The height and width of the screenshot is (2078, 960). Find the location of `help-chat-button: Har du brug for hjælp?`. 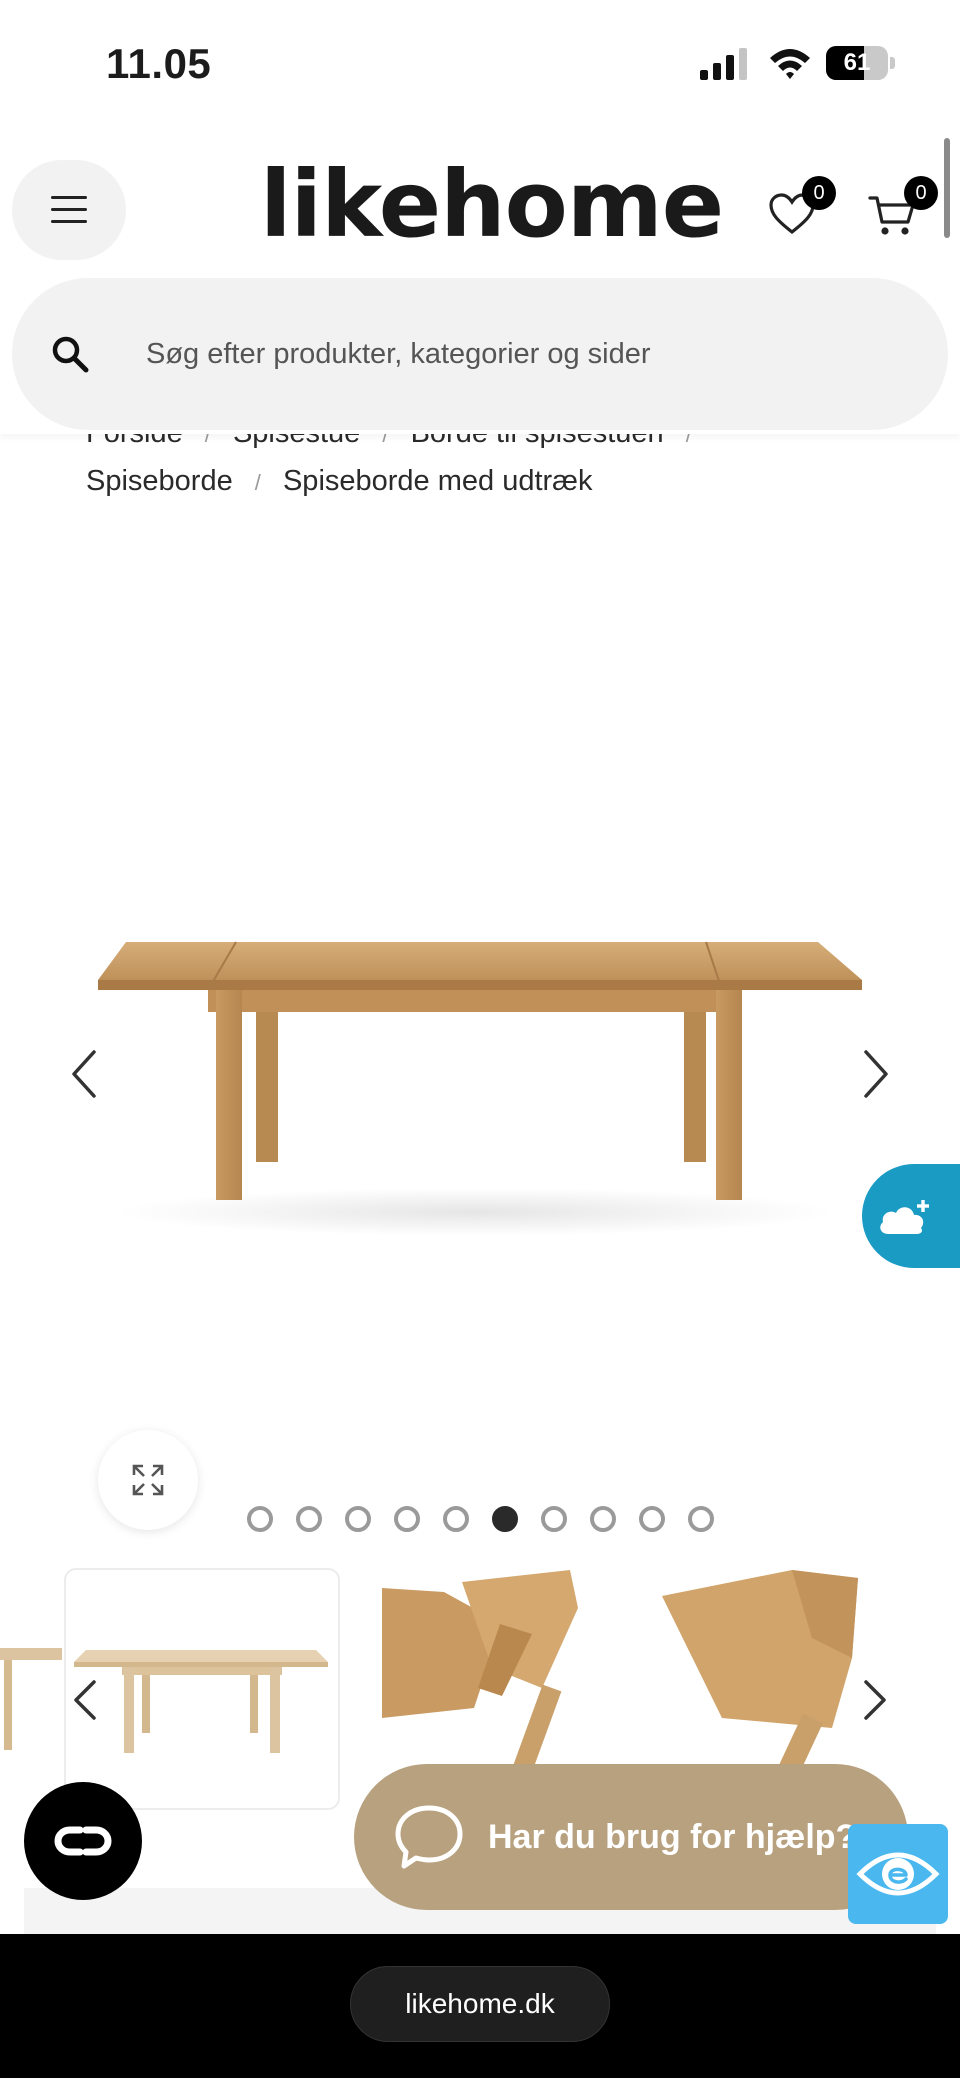

help-chat-button: Har du brug for hjælp? is located at coordinates (631, 1837).